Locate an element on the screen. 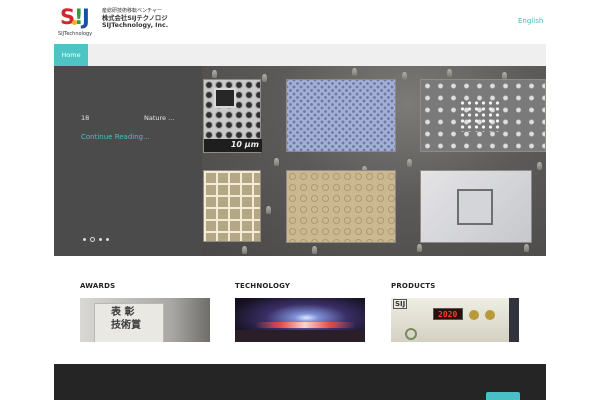 The height and width of the screenshot is (400, 600). back-to-top-button is located at coordinates (503, 396).